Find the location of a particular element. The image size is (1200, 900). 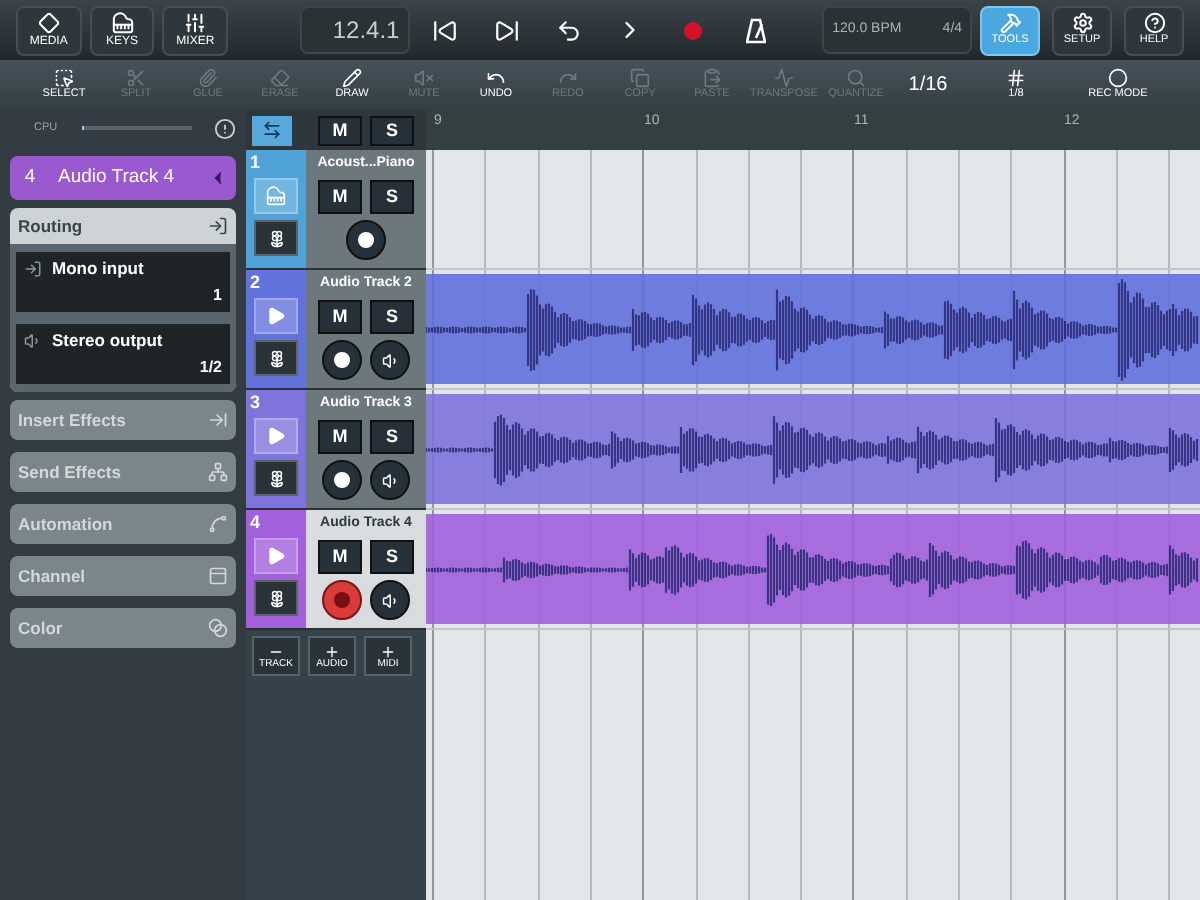

track-number: 3 is located at coordinates (254, 402).